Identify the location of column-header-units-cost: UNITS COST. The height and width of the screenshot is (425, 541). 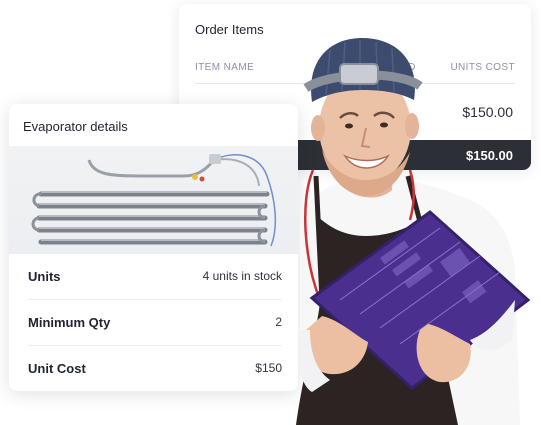
(482, 67).